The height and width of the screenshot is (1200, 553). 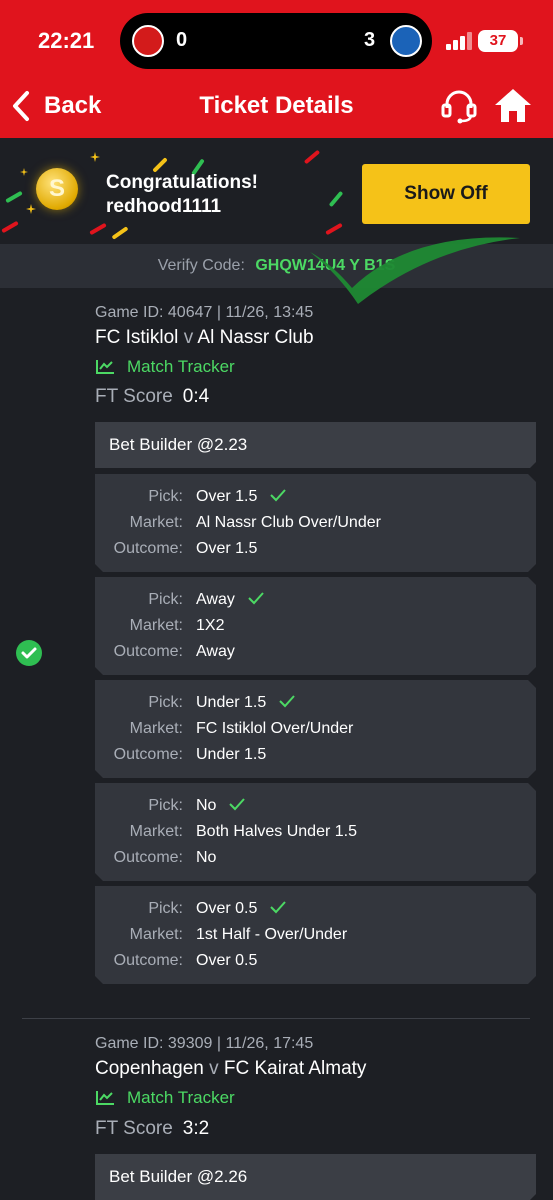 What do you see at coordinates (521, 41) in the screenshot?
I see `battery-nub` at bounding box center [521, 41].